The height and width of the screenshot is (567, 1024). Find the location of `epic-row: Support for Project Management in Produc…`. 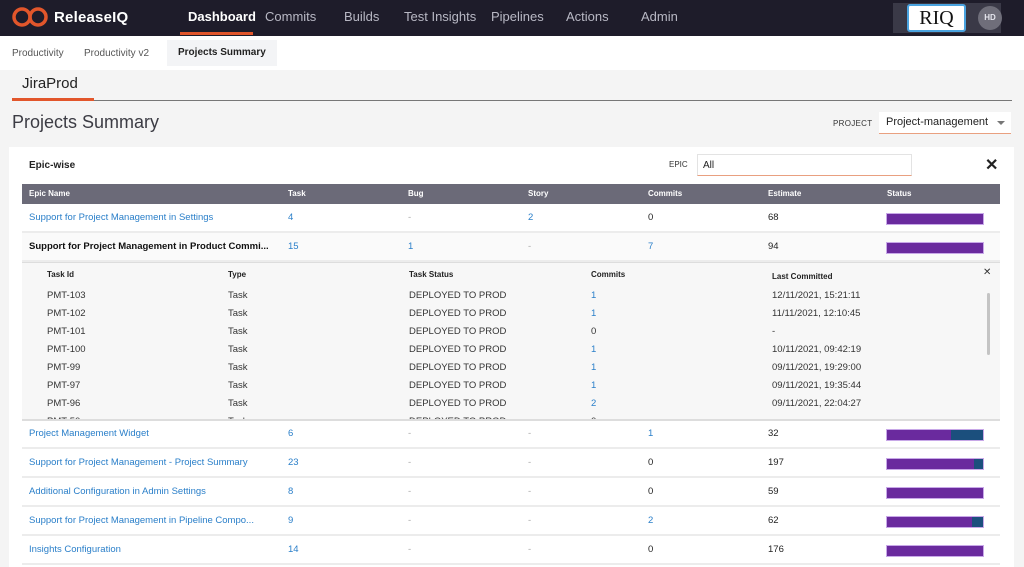

epic-row: Support for Project Management in Produc… is located at coordinates (511, 247).